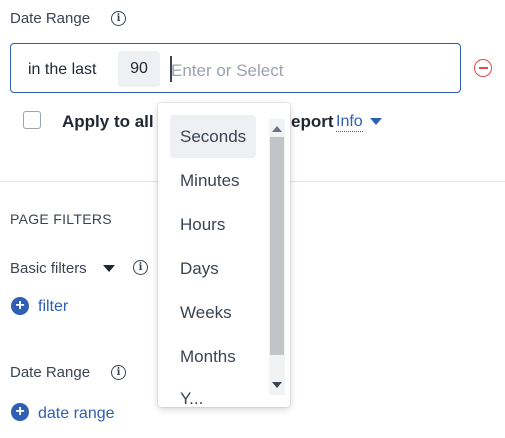 The width and height of the screenshot is (505, 438). What do you see at coordinates (61, 219) in the screenshot?
I see `page-filters-heading: PAGE FILTERS` at bounding box center [61, 219].